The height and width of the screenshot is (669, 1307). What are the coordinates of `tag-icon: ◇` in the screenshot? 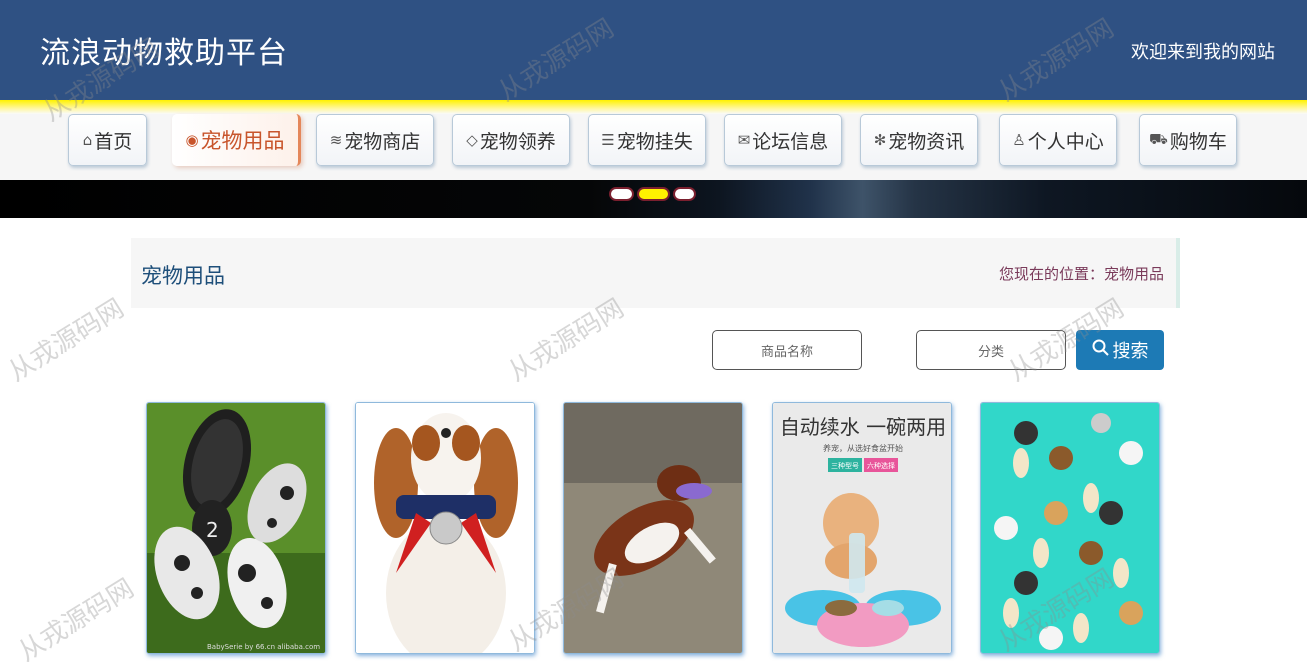 It's located at (472, 140).